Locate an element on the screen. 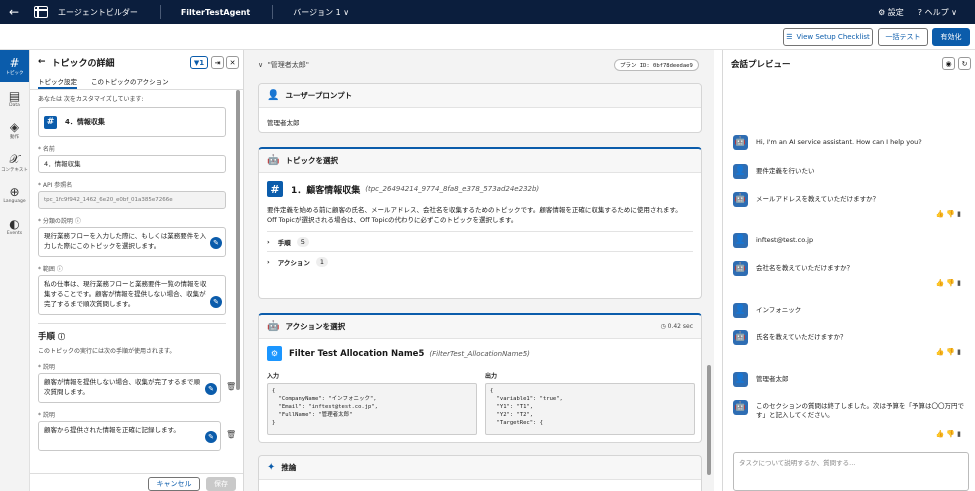 The width and height of the screenshot is (975, 491). info-icon: ⓘ is located at coordinates (59, 269).